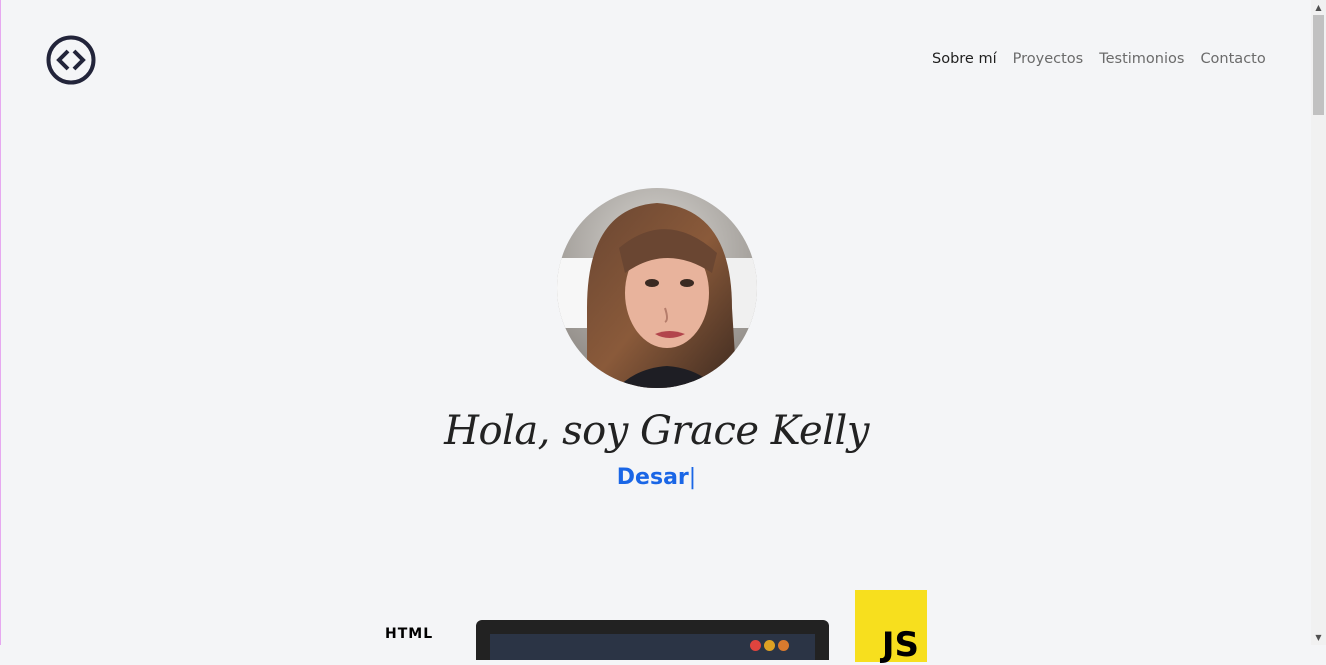 This screenshot has height=665, width=1326. Describe the element at coordinates (656, 431) in the screenshot. I see `hero-greeting: Hola, soy Grace Kelly` at that location.